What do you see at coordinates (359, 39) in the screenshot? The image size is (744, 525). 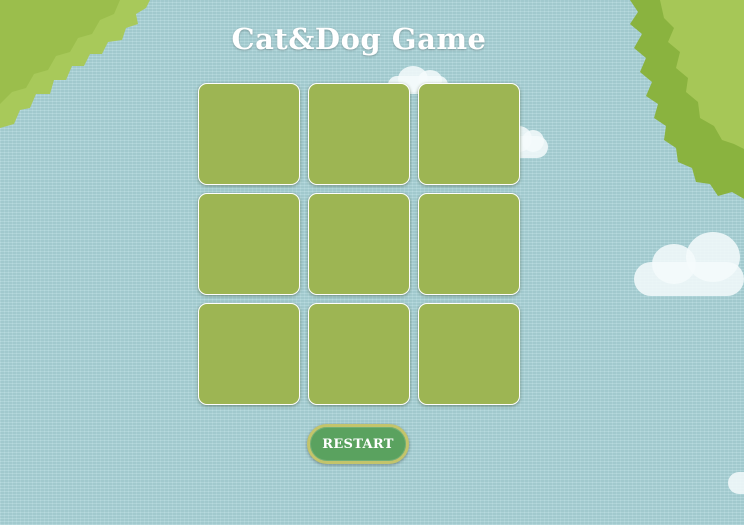 I see `game-title: Cat&Dog Game` at bounding box center [359, 39].